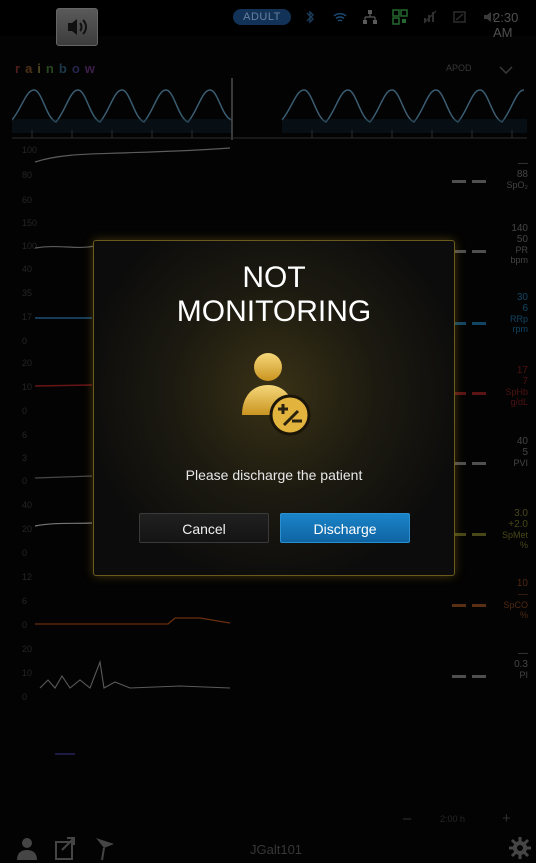 Image resolution: width=536 pixels, height=863 pixels. Describe the element at coordinates (204, 528) in the screenshot. I see `cancel-button: Cancel` at that location.